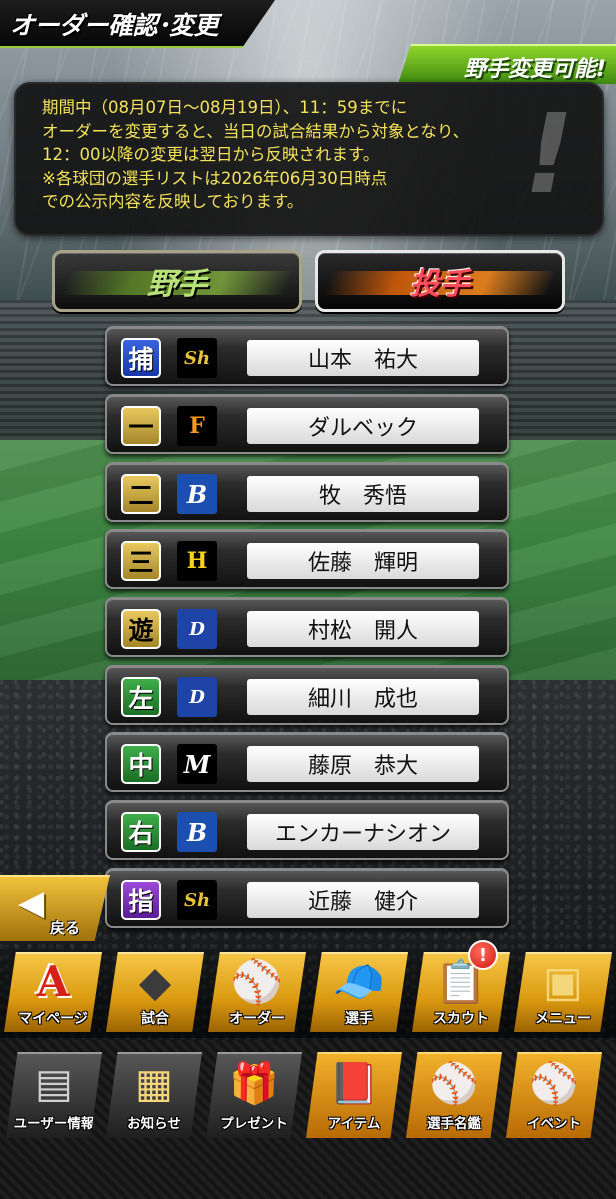 This screenshot has width=616, height=1199. I want to click on stadium-icon: ◆, so click(155, 981).